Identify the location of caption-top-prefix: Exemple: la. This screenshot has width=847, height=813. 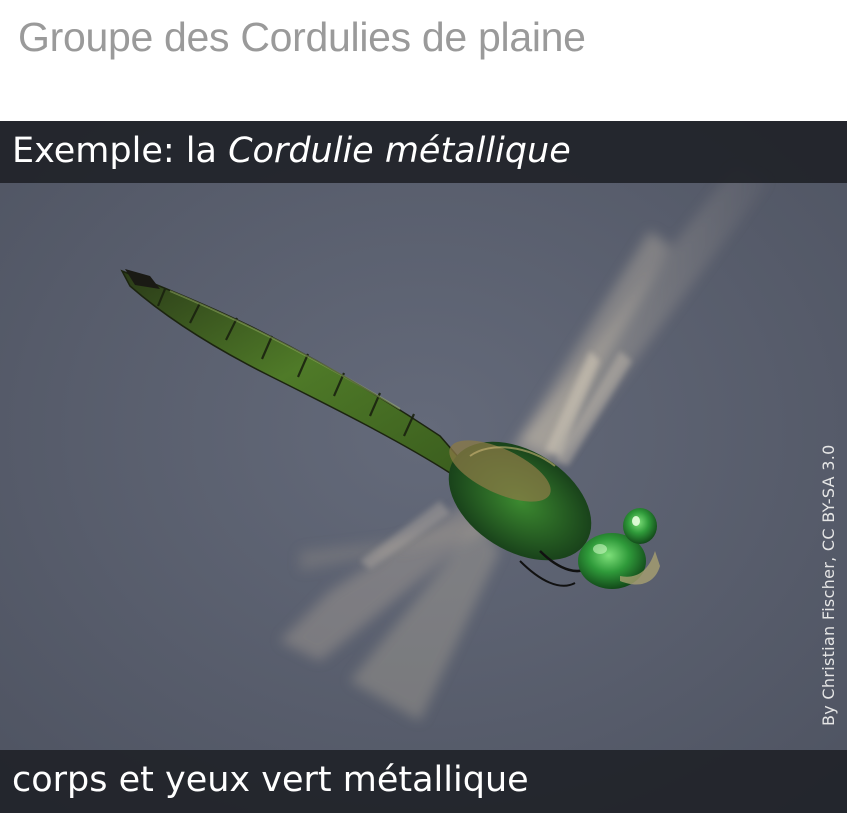
(120, 151).